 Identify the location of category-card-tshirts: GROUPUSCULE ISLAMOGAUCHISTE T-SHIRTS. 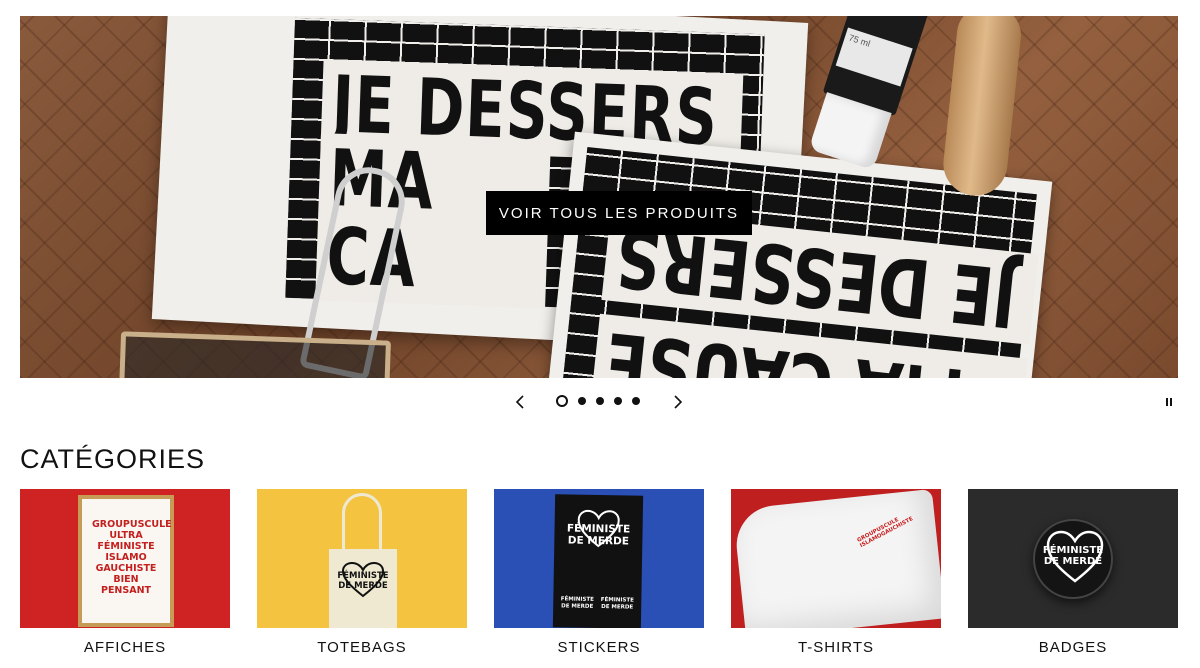
(836, 578).